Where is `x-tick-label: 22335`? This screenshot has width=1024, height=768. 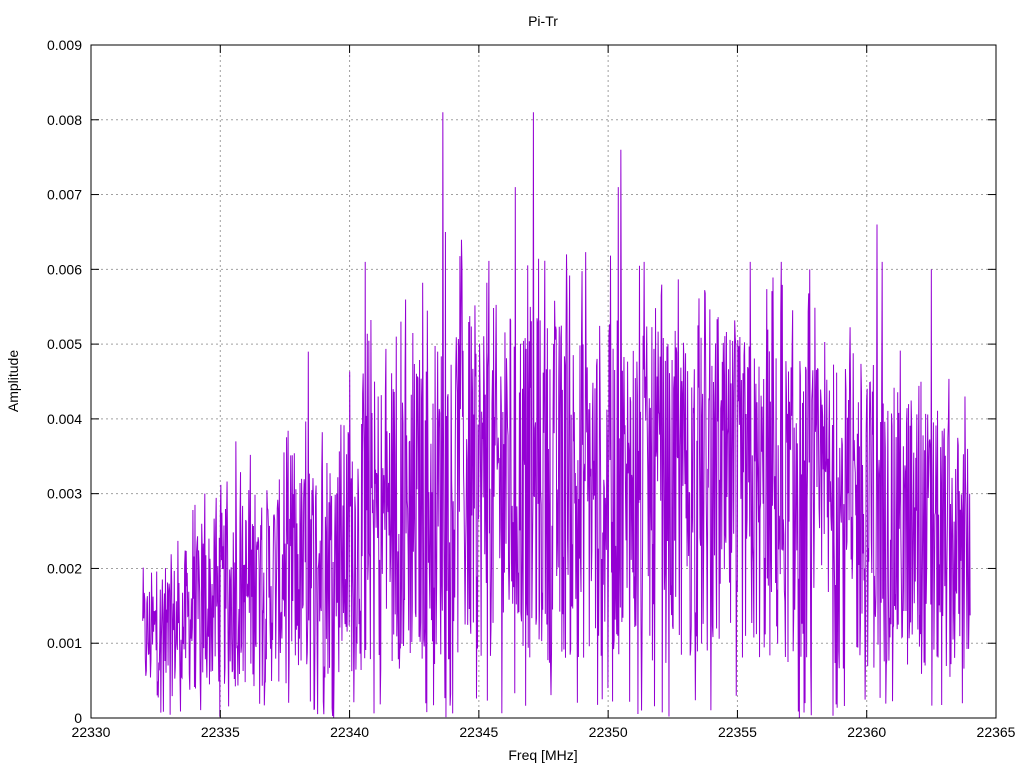 x-tick-label: 22335 is located at coordinates (220, 732).